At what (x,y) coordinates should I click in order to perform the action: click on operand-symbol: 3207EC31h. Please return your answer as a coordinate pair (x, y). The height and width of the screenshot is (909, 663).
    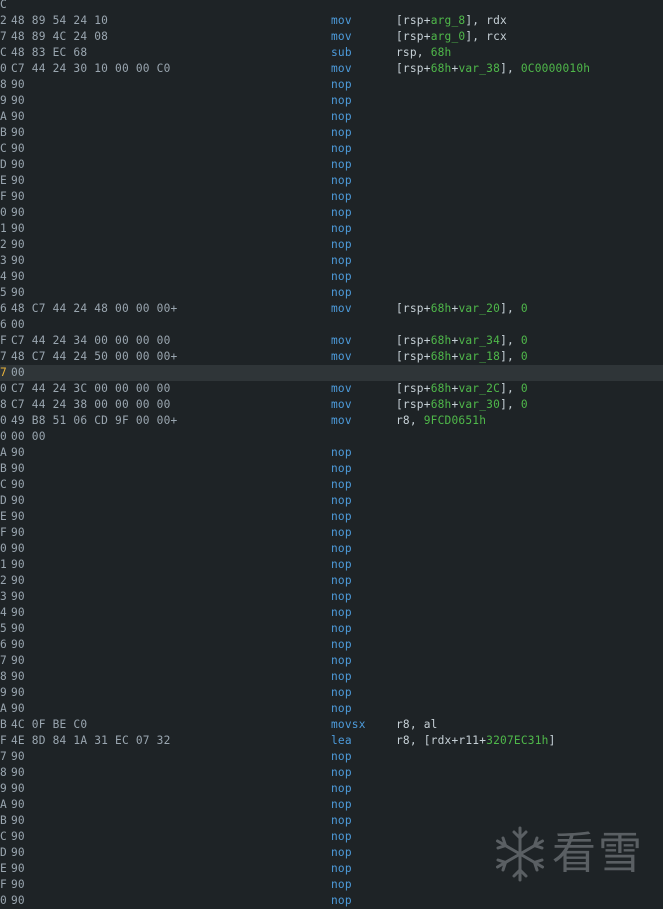
    Looking at the image, I should click on (517, 740).